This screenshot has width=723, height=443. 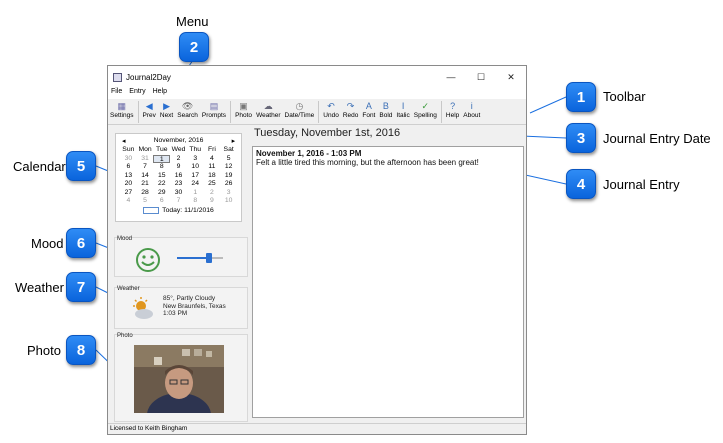 I want to click on toolbar-font-button: A Font, so click(x=368, y=110).